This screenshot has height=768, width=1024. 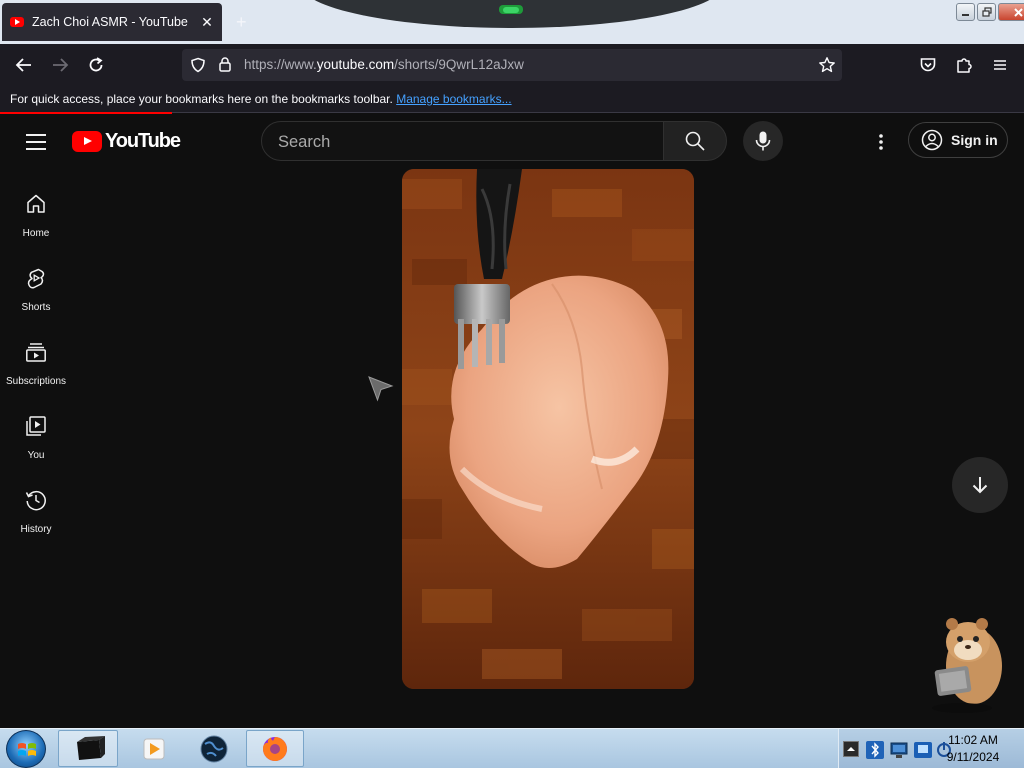 I want to click on url-path: /shorts/9QwrL12aJxw, so click(x=459, y=64).